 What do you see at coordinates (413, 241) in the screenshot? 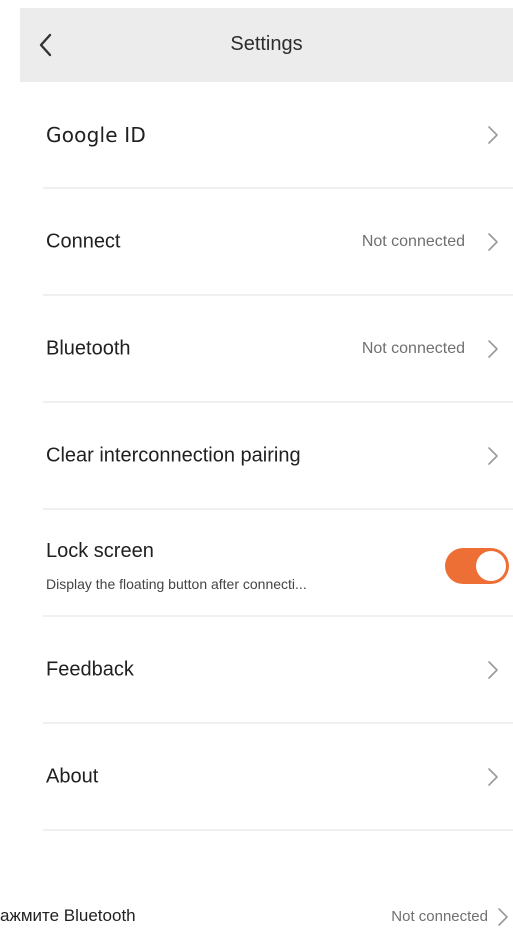
I see `connection-status: Not connected` at bounding box center [413, 241].